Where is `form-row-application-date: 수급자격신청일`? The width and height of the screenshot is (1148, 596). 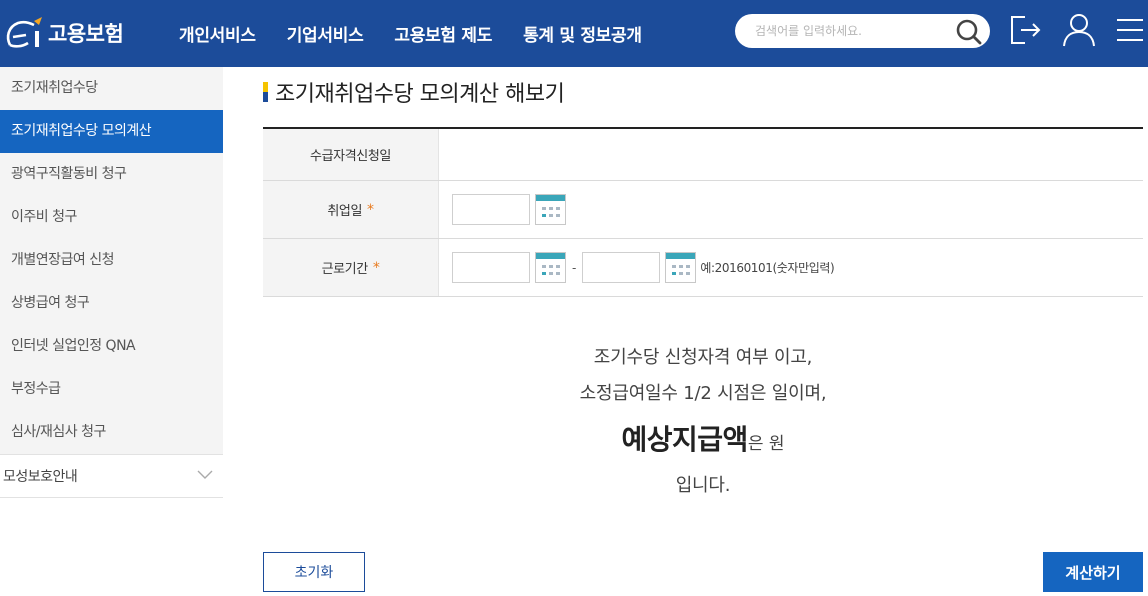 form-row-application-date: 수급자격신청일 is located at coordinates (703, 155).